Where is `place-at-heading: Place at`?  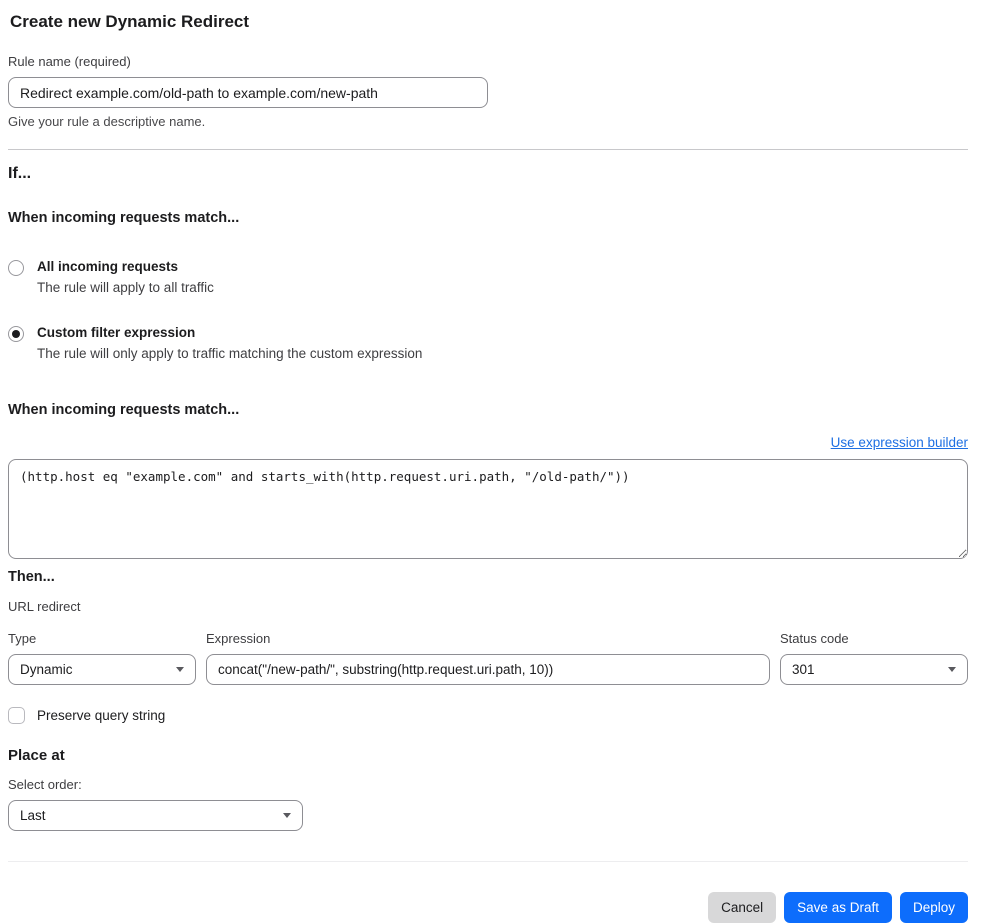
place-at-heading: Place at is located at coordinates (36, 755).